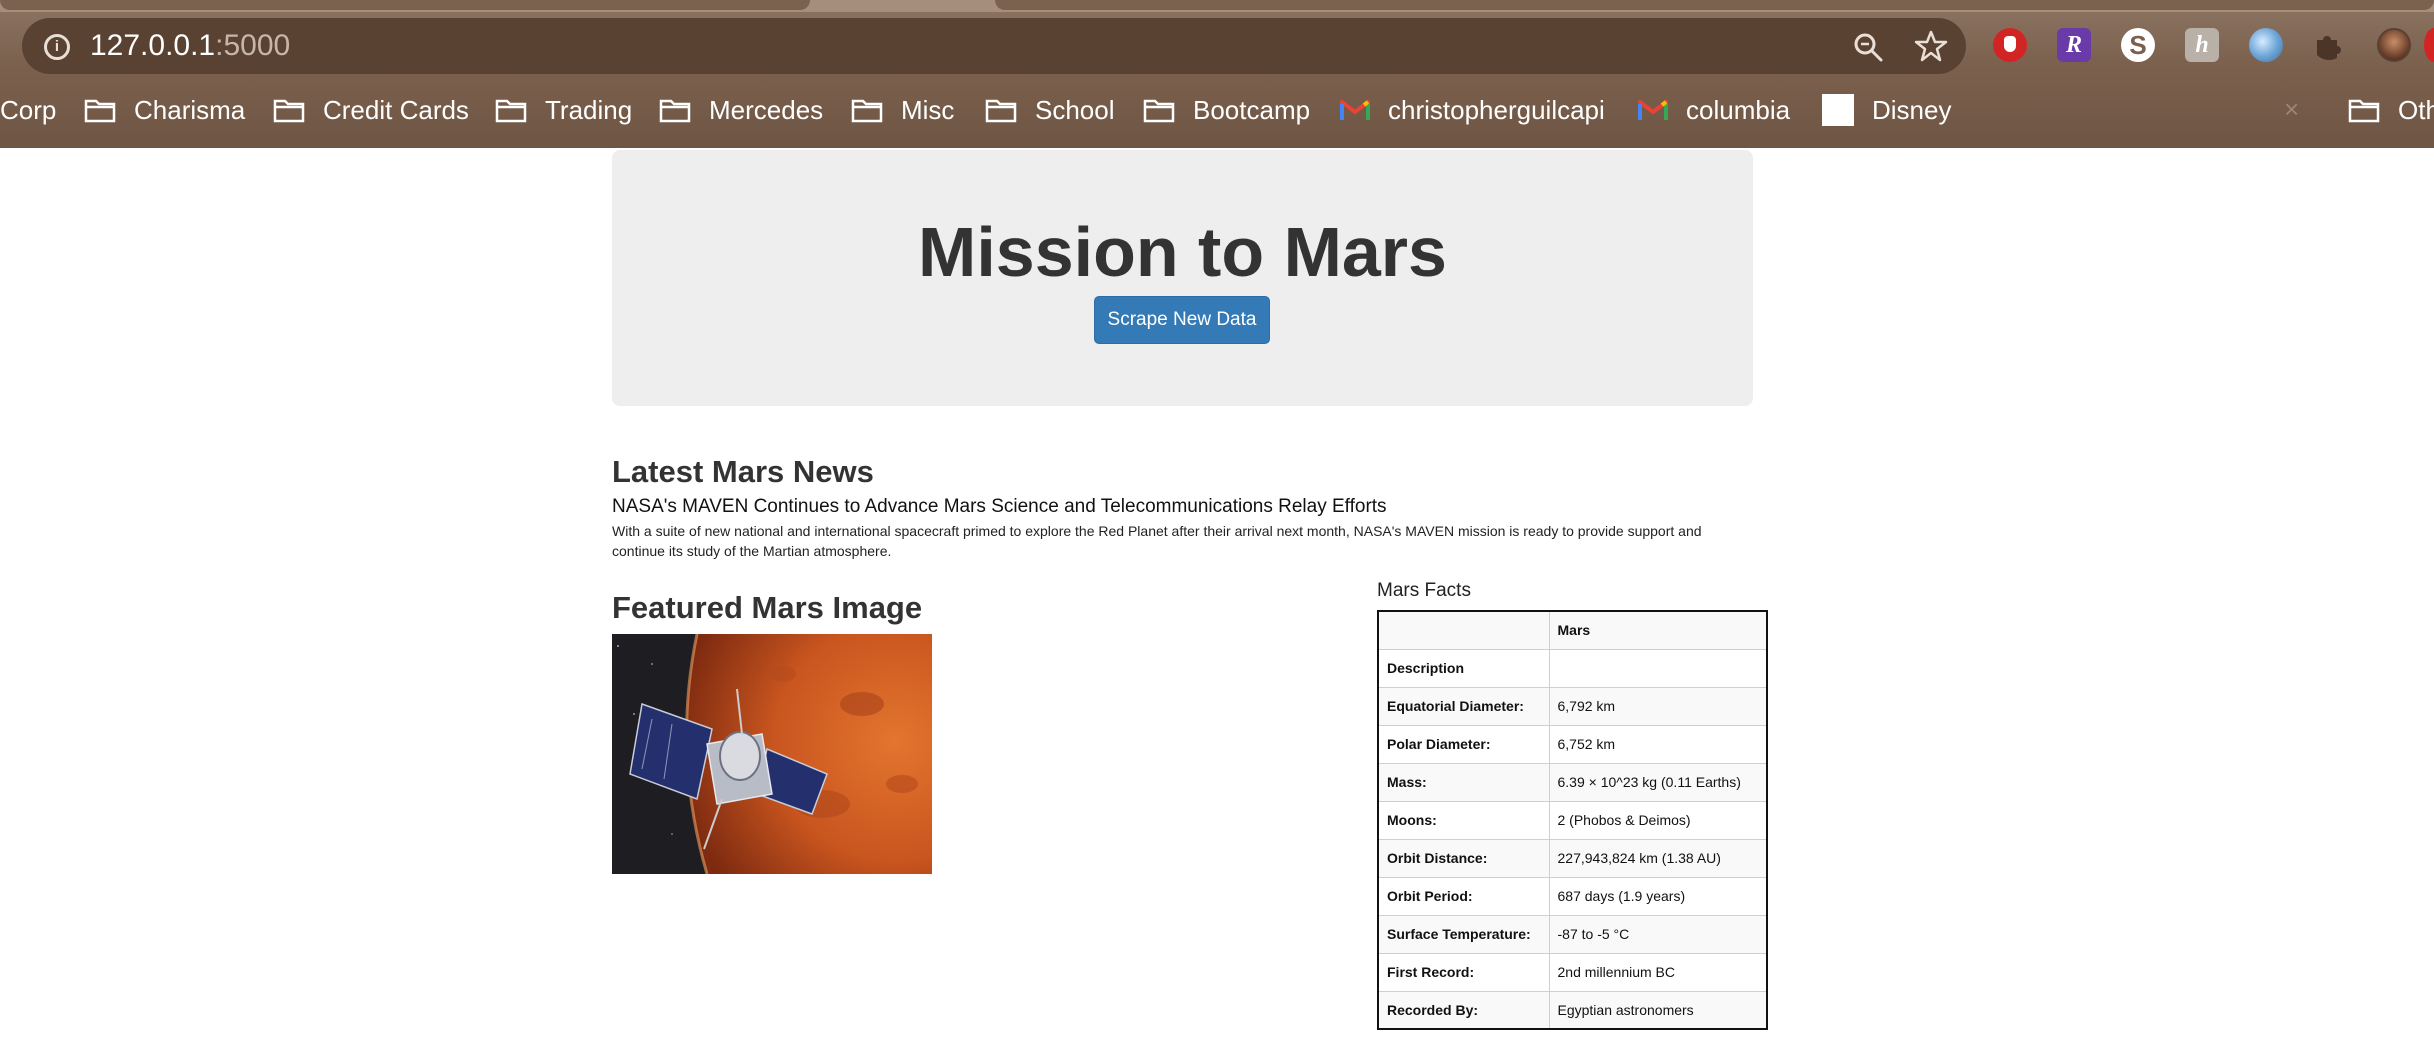 This screenshot has width=2434, height=1054. I want to click on bookmark-label: Mercedes, so click(766, 109).